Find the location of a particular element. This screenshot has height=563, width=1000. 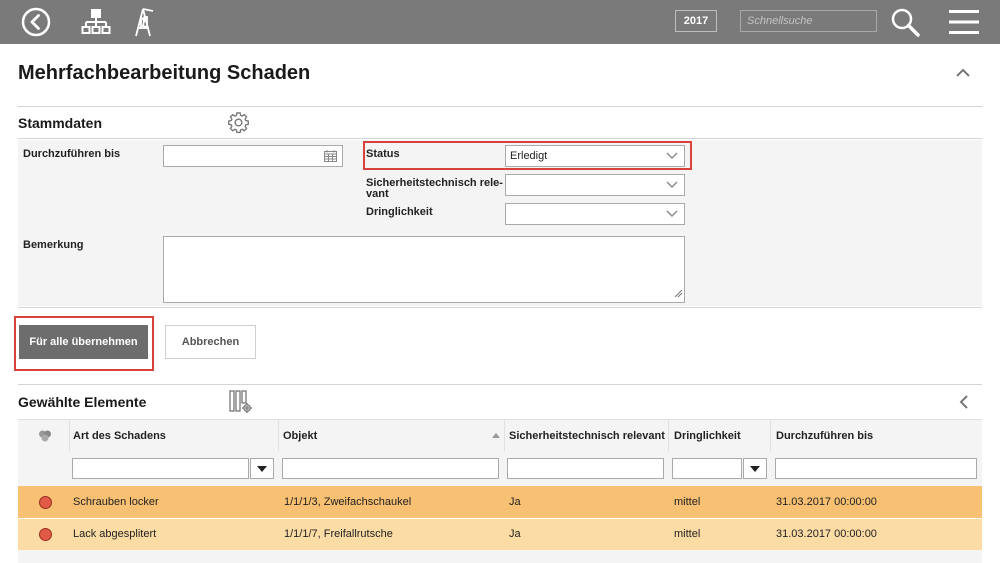

sicherheit-select is located at coordinates (595, 185).